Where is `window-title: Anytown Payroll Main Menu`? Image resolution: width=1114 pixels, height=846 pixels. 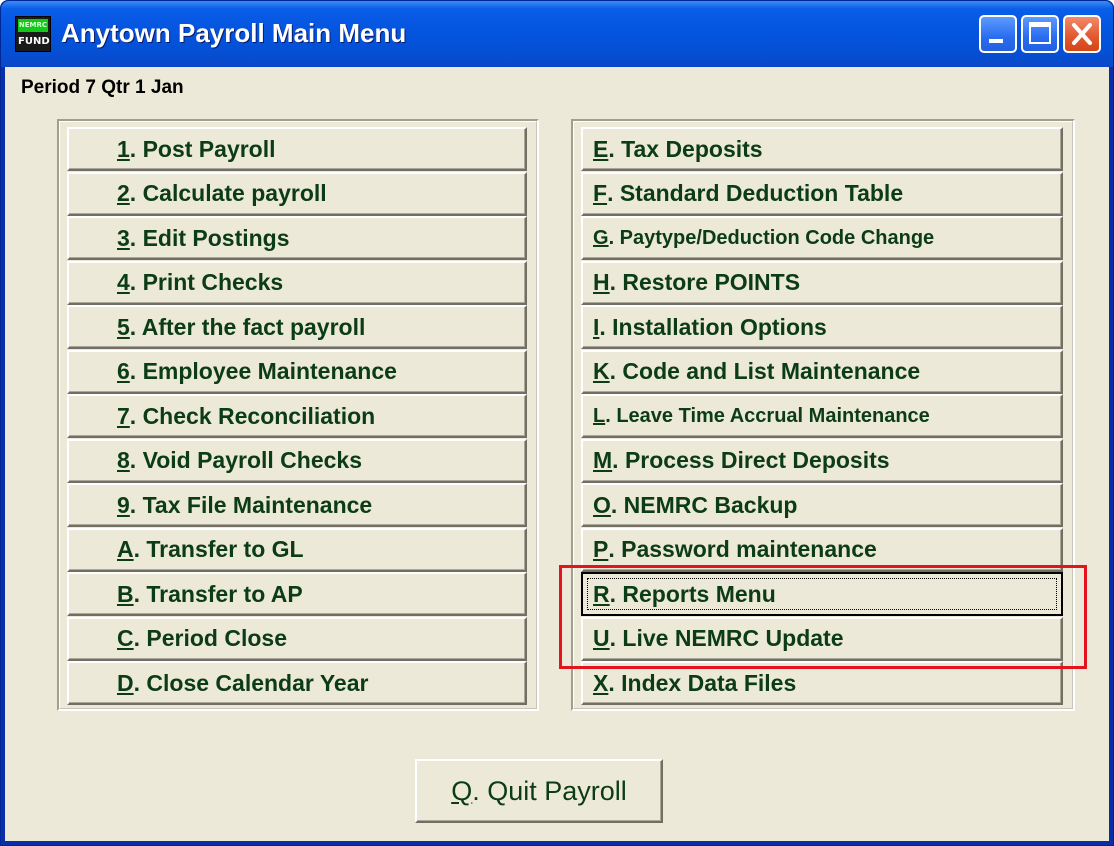 window-title: Anytown Payroll Main Menu is located at coordinates (234, 33).